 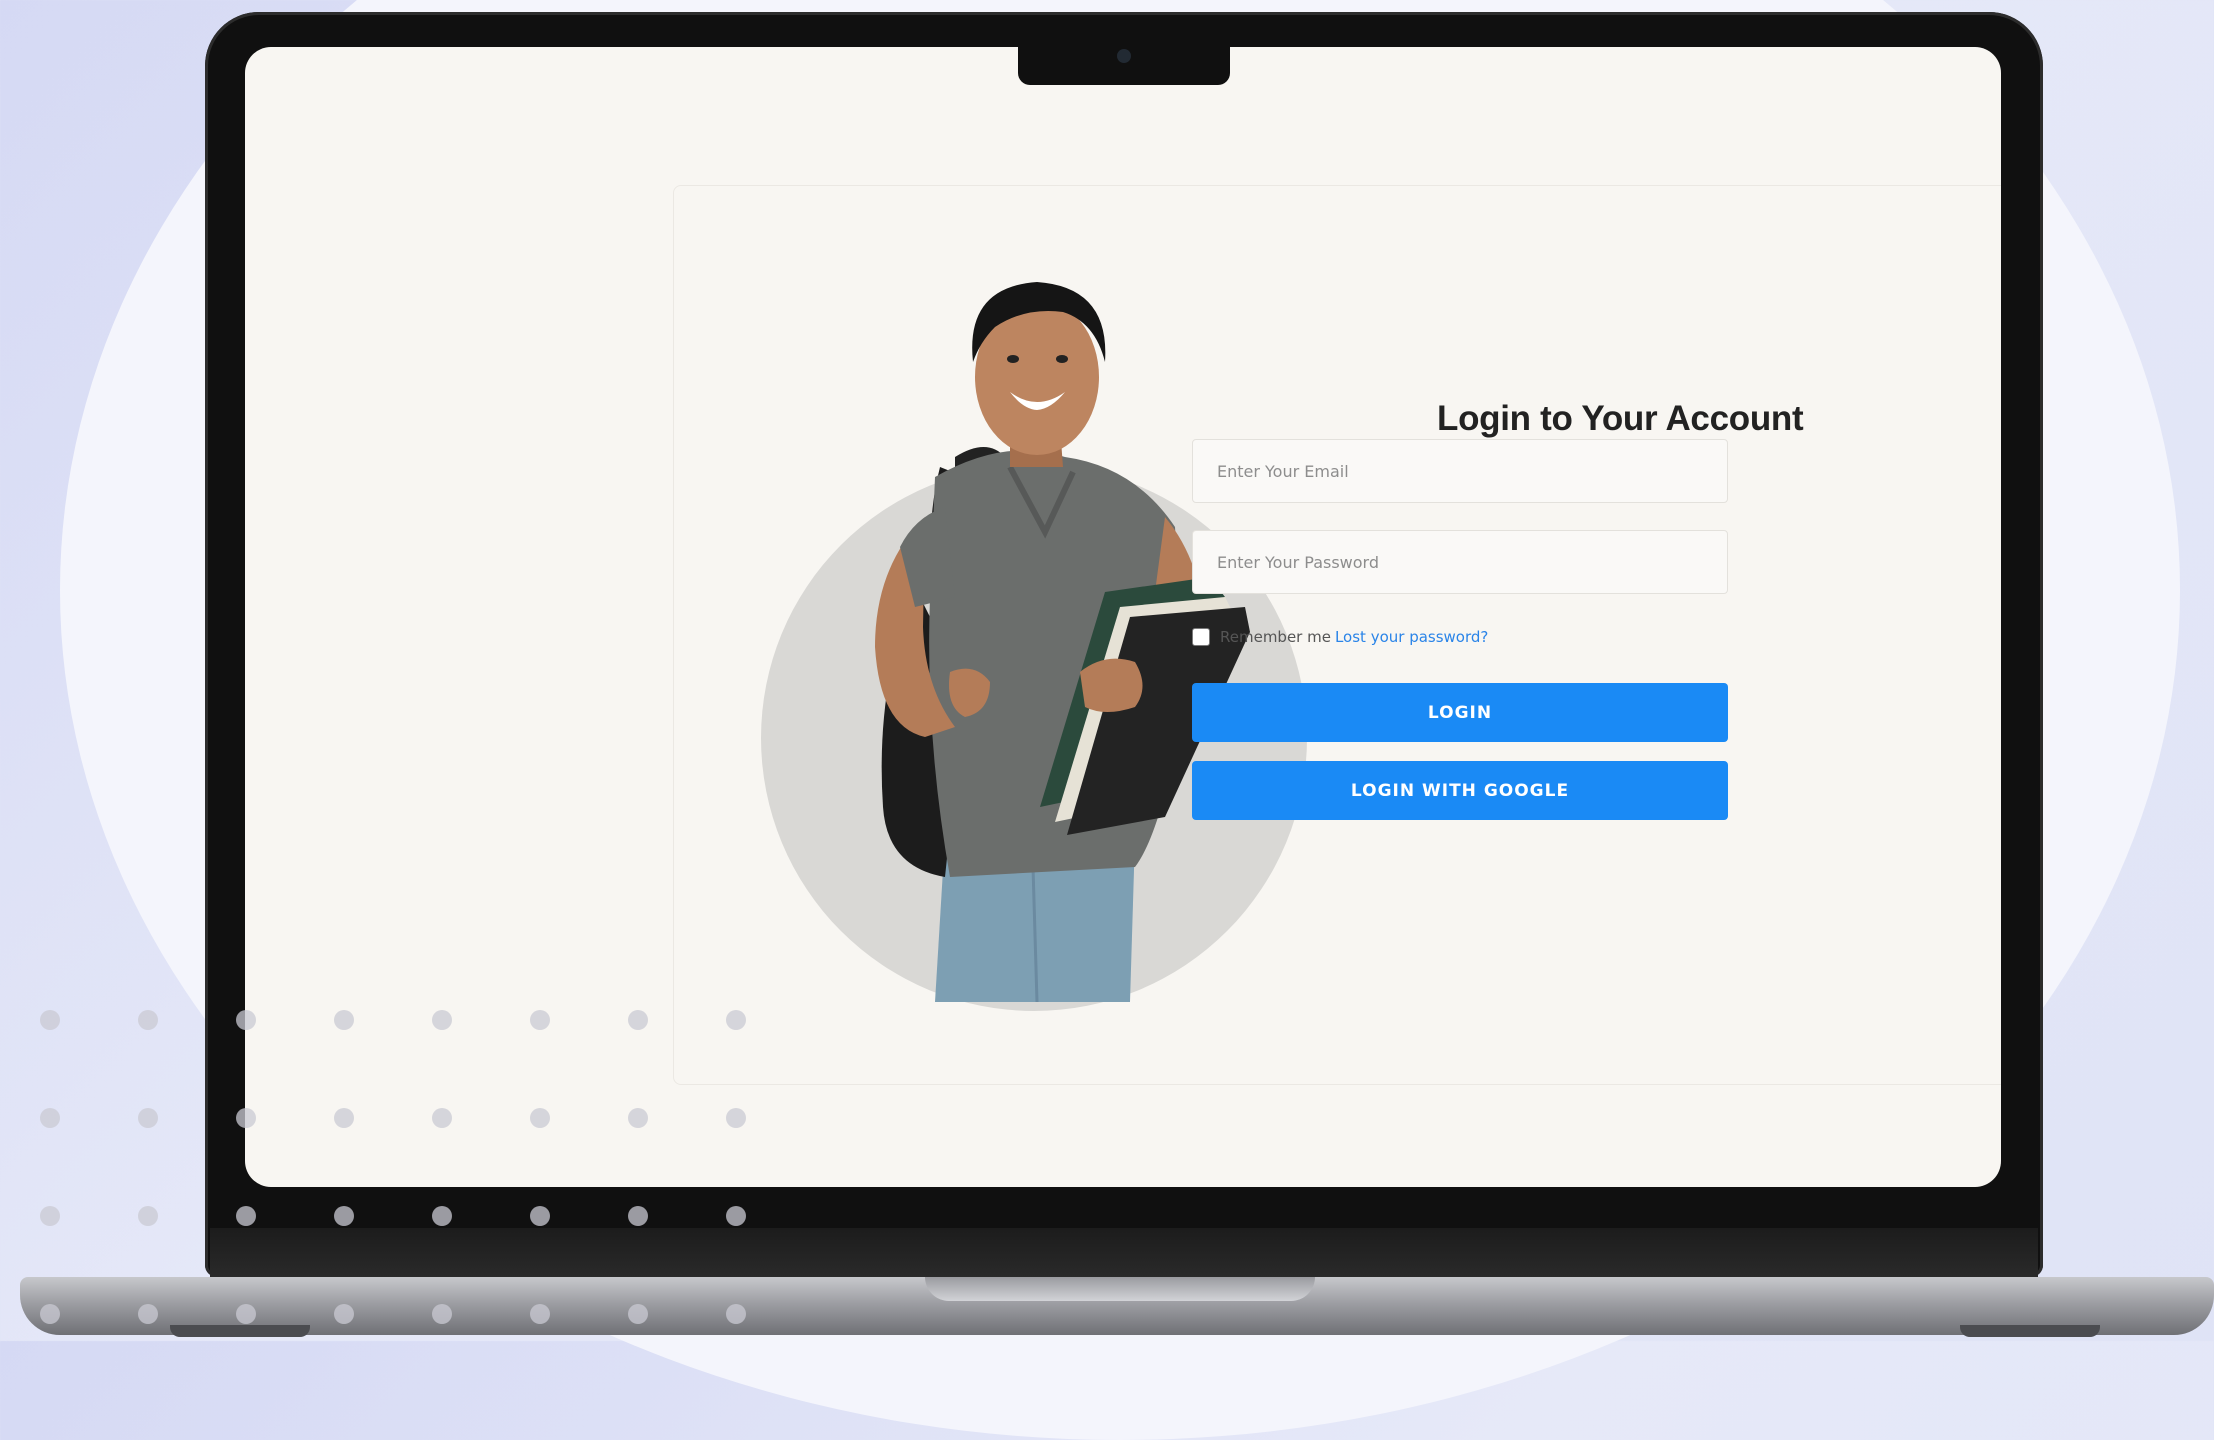 What do you see at coordinates (2030, 1331) in the screenshot?
I see `laptop-foot-right` at bounding box center [2030, 1331].